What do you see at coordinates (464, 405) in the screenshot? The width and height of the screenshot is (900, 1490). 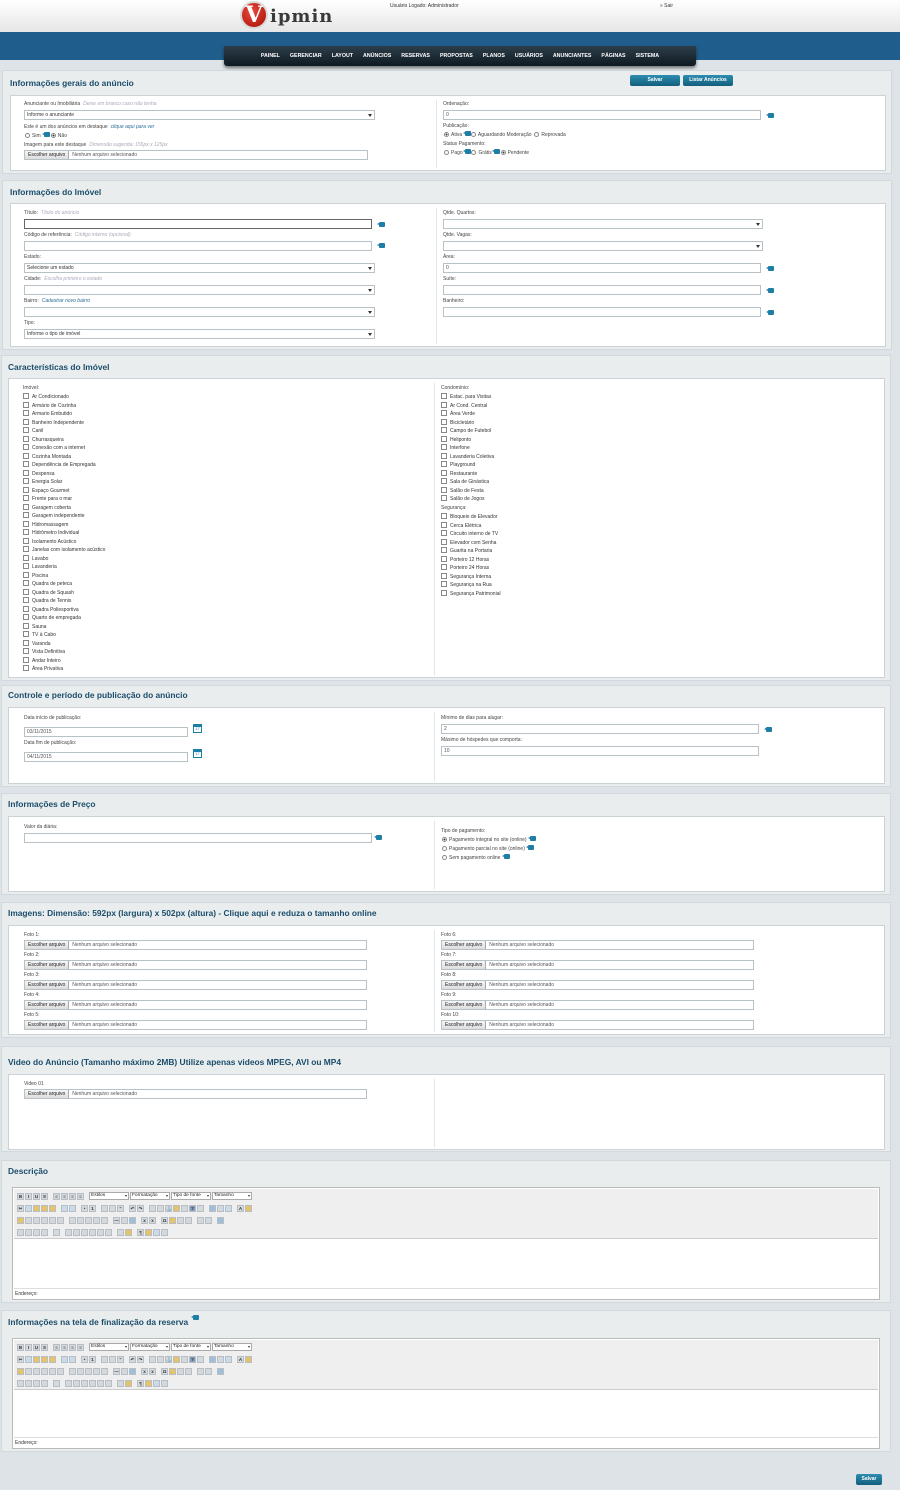 I see `condominio-feature-checkbox: Ar Cond. Central` at bounding box center [464, 405].